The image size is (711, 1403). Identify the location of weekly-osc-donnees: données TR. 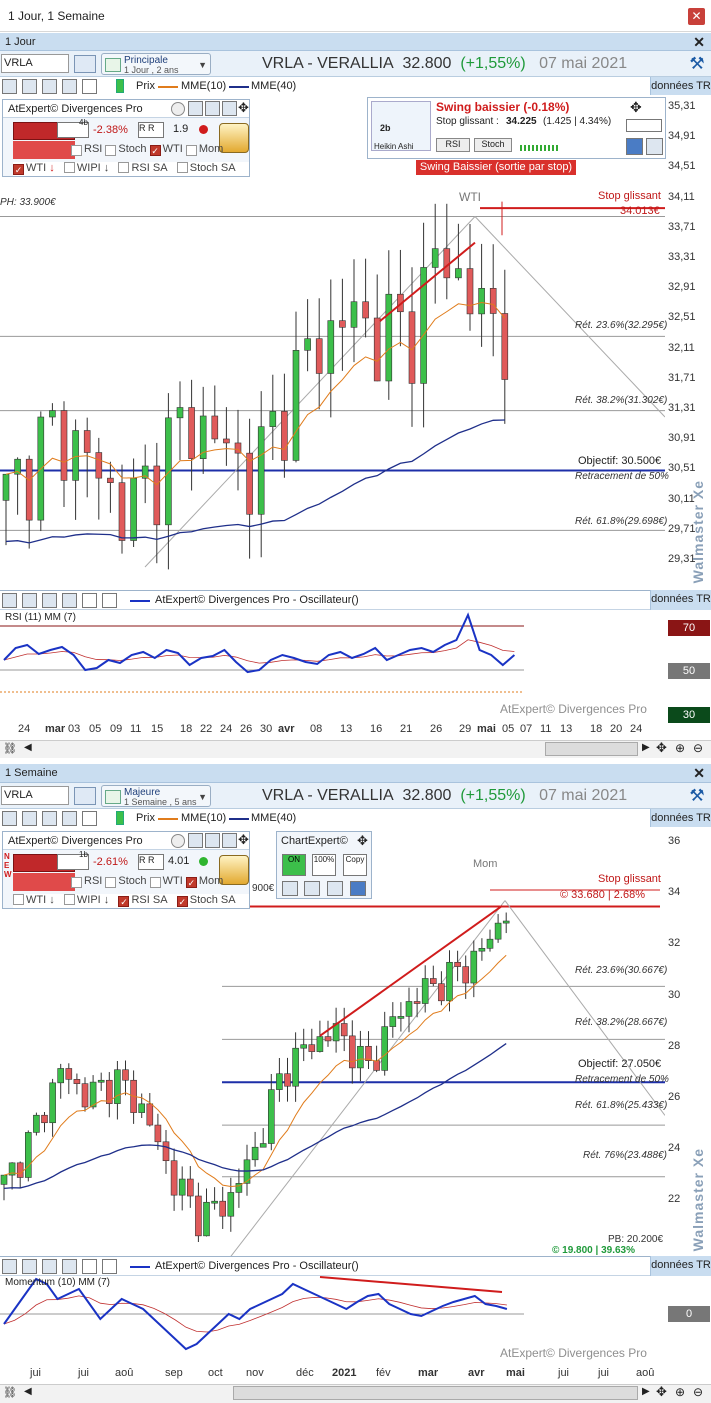
(680, 1266).